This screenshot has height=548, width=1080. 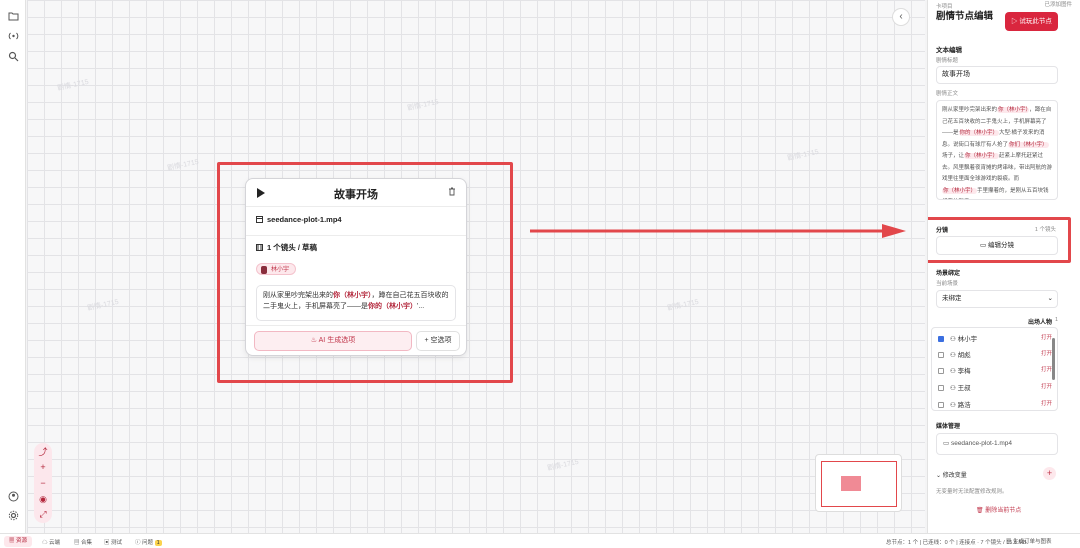 What do you see at coordinates (117, 543) in the screenshot?
I see `status-tab-label: 测试` at bounding box center [117, 543].